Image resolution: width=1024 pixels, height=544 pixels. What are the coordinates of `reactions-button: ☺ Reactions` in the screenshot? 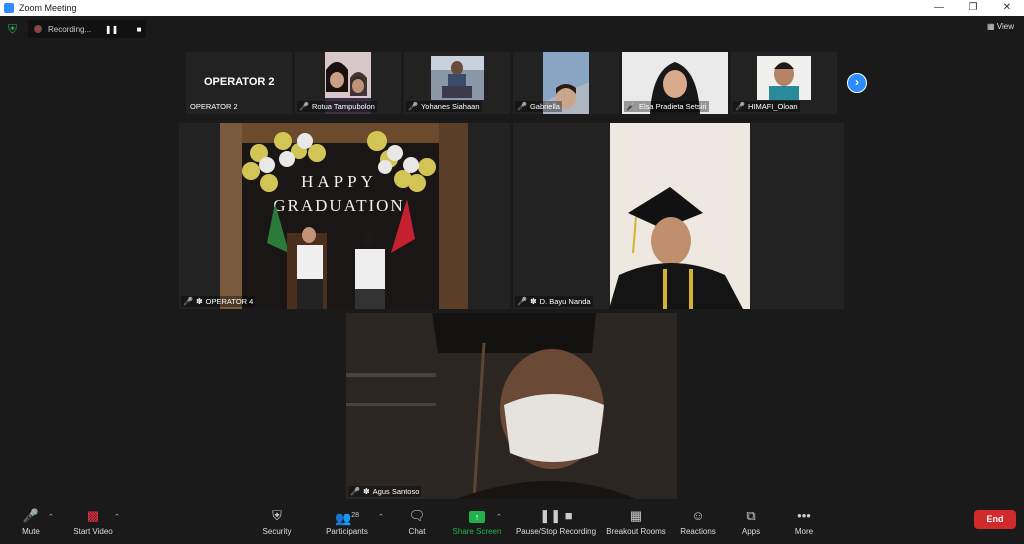 It's located at (698, 521).